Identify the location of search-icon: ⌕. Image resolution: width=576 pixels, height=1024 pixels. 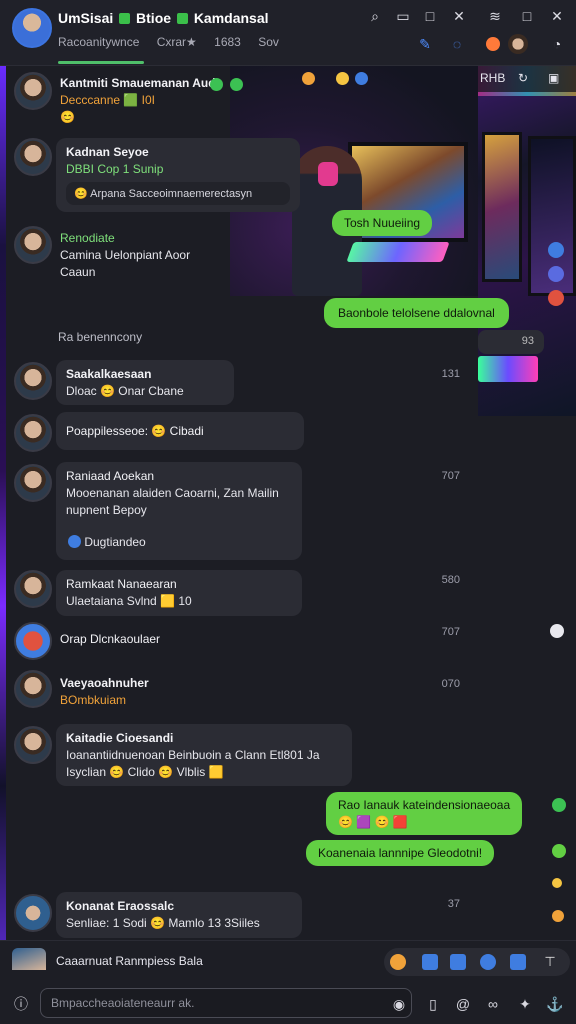
(375, 16).